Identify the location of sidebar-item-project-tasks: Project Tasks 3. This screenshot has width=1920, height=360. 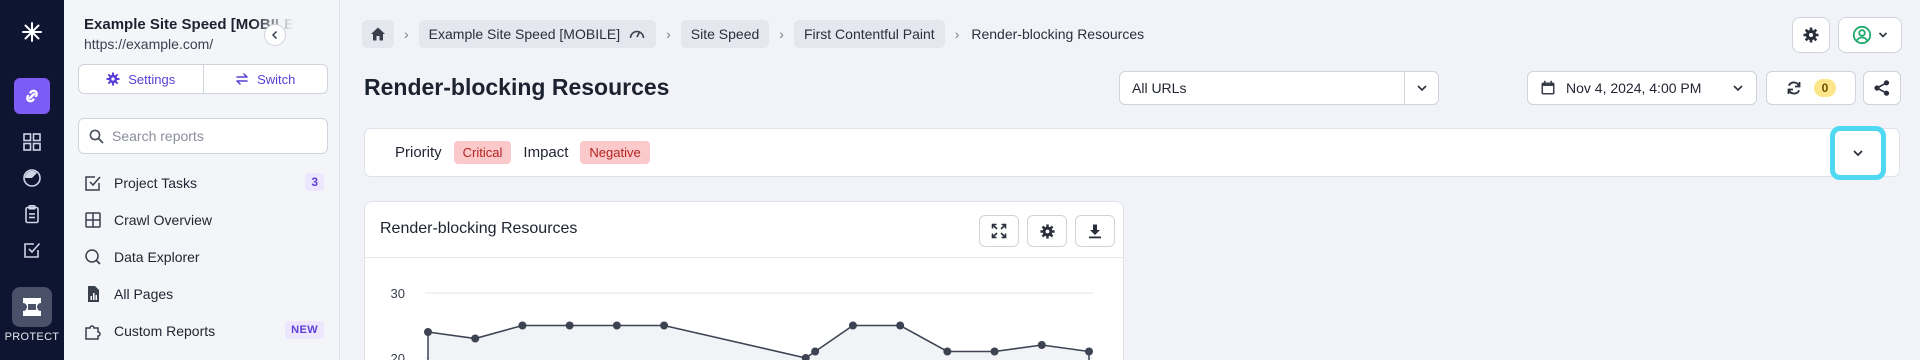
(203, 182).